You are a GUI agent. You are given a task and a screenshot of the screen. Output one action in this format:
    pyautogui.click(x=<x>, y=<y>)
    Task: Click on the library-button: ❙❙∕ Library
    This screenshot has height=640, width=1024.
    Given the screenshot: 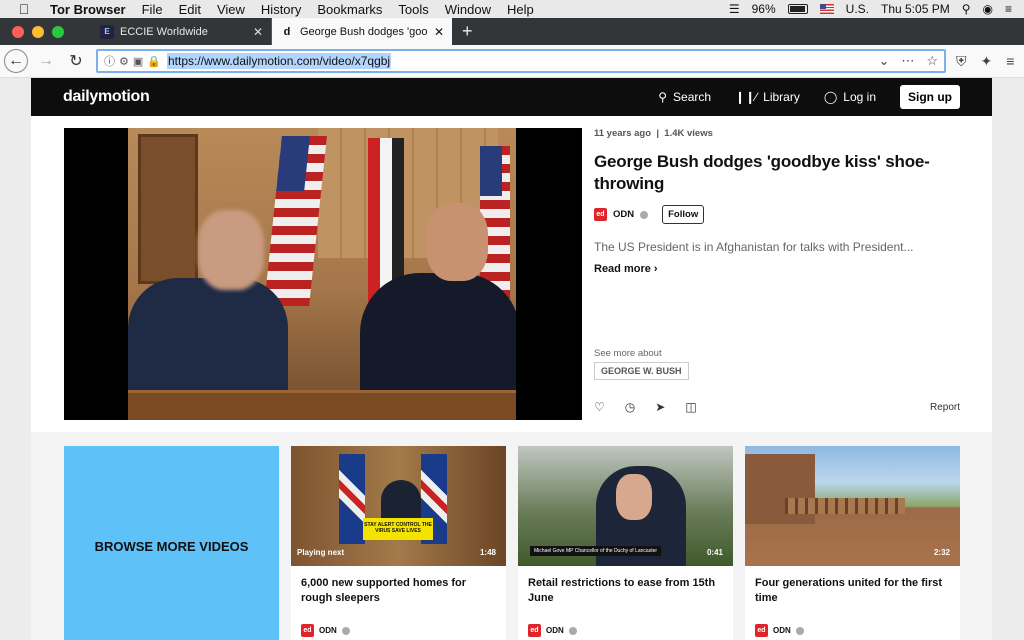 What is the action you would take?
    pyautogui.click(x=767, y=97)
    